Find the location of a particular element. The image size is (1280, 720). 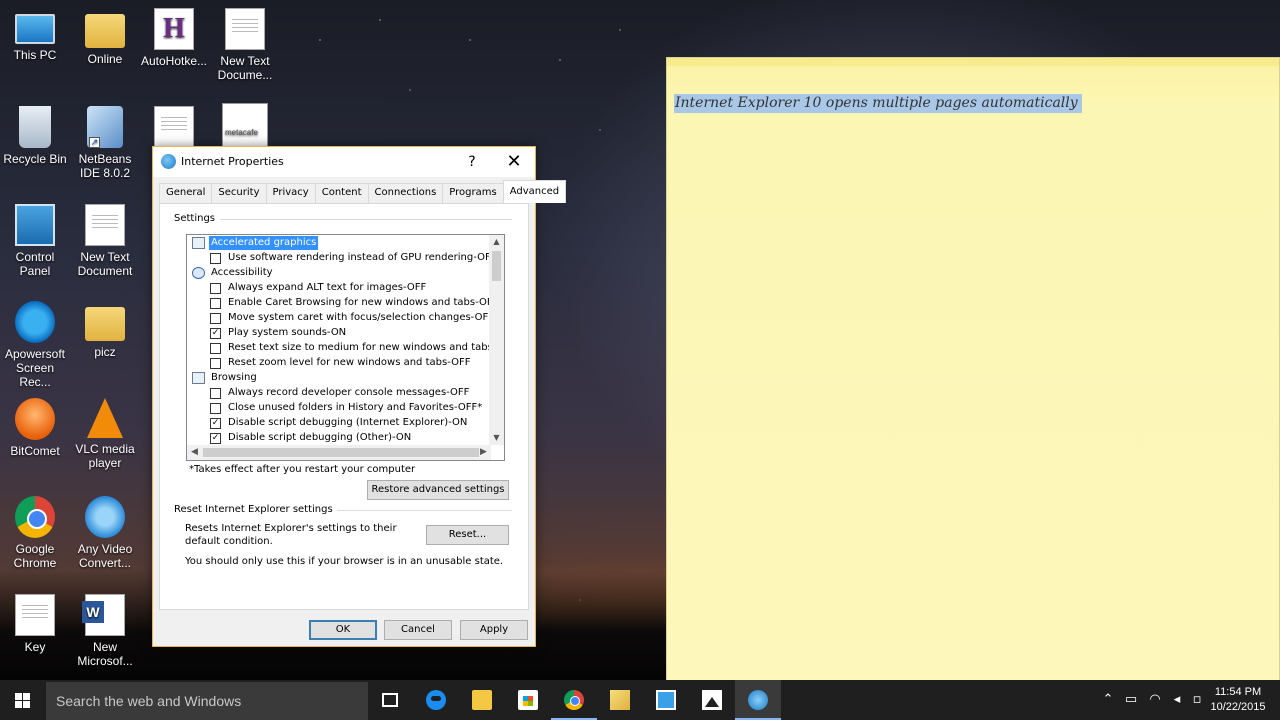

shortcut-arrow-icon: ↗ is located at coordinates (94, 142).